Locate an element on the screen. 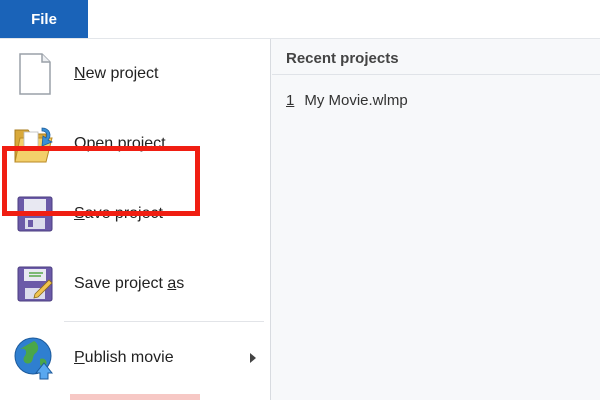 Image resolution: width=600 pixels, height=400 pixels. menu-separator is located at coordinates (164, 321).